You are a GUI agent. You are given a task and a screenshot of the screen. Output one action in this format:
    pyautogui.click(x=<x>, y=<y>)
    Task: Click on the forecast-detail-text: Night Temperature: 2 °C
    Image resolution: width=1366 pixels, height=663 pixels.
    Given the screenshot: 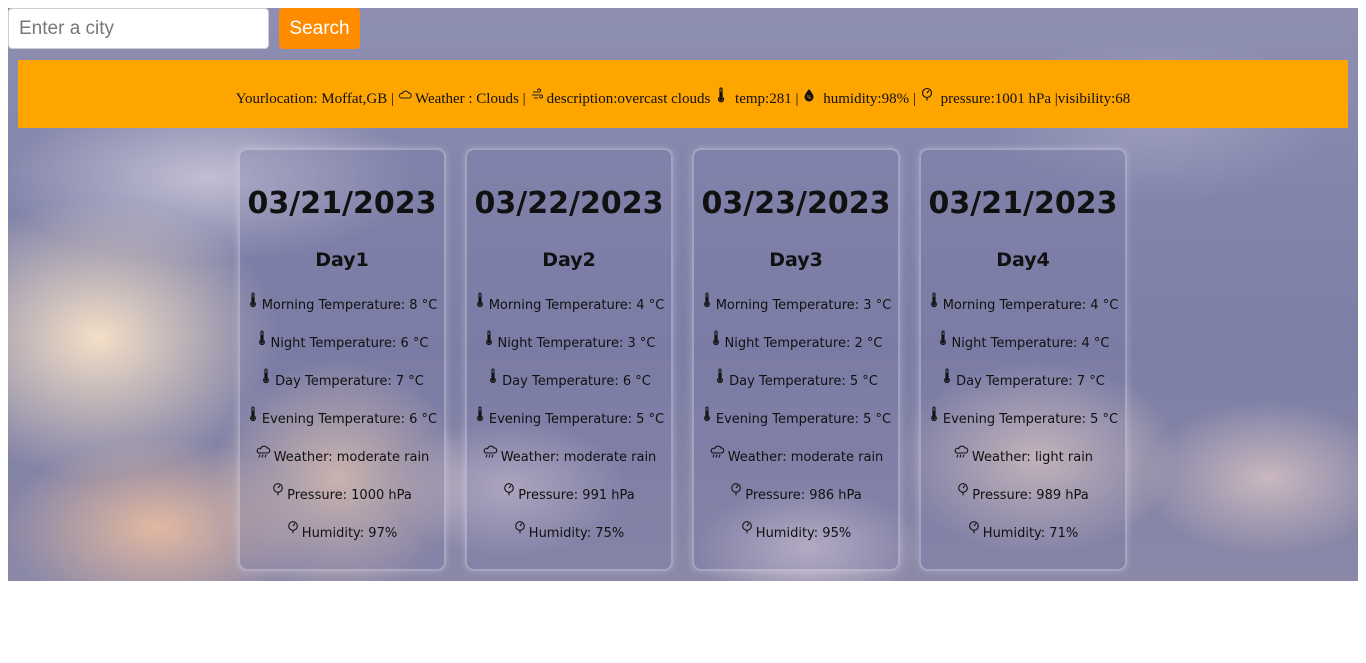 What is the action you would take?
    pyautogui.click(x=803, y=343)
    